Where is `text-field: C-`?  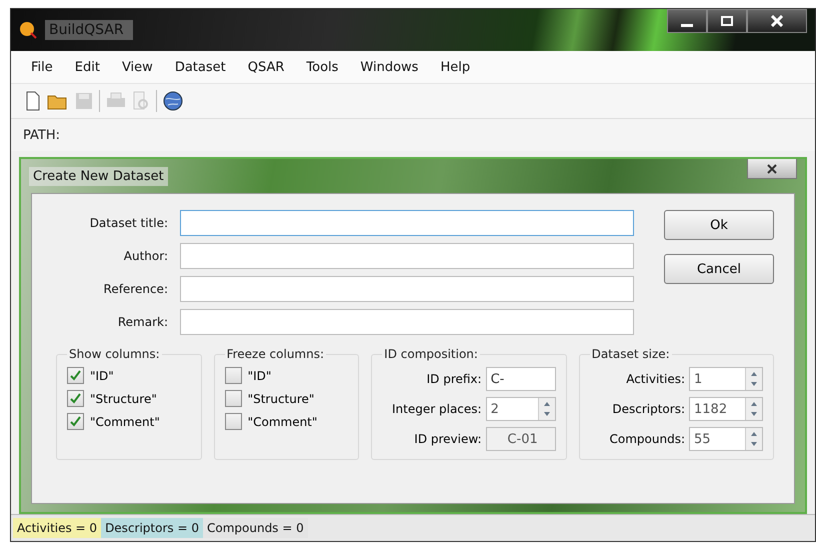
text-field: C- is located at coordinates (521, 379).